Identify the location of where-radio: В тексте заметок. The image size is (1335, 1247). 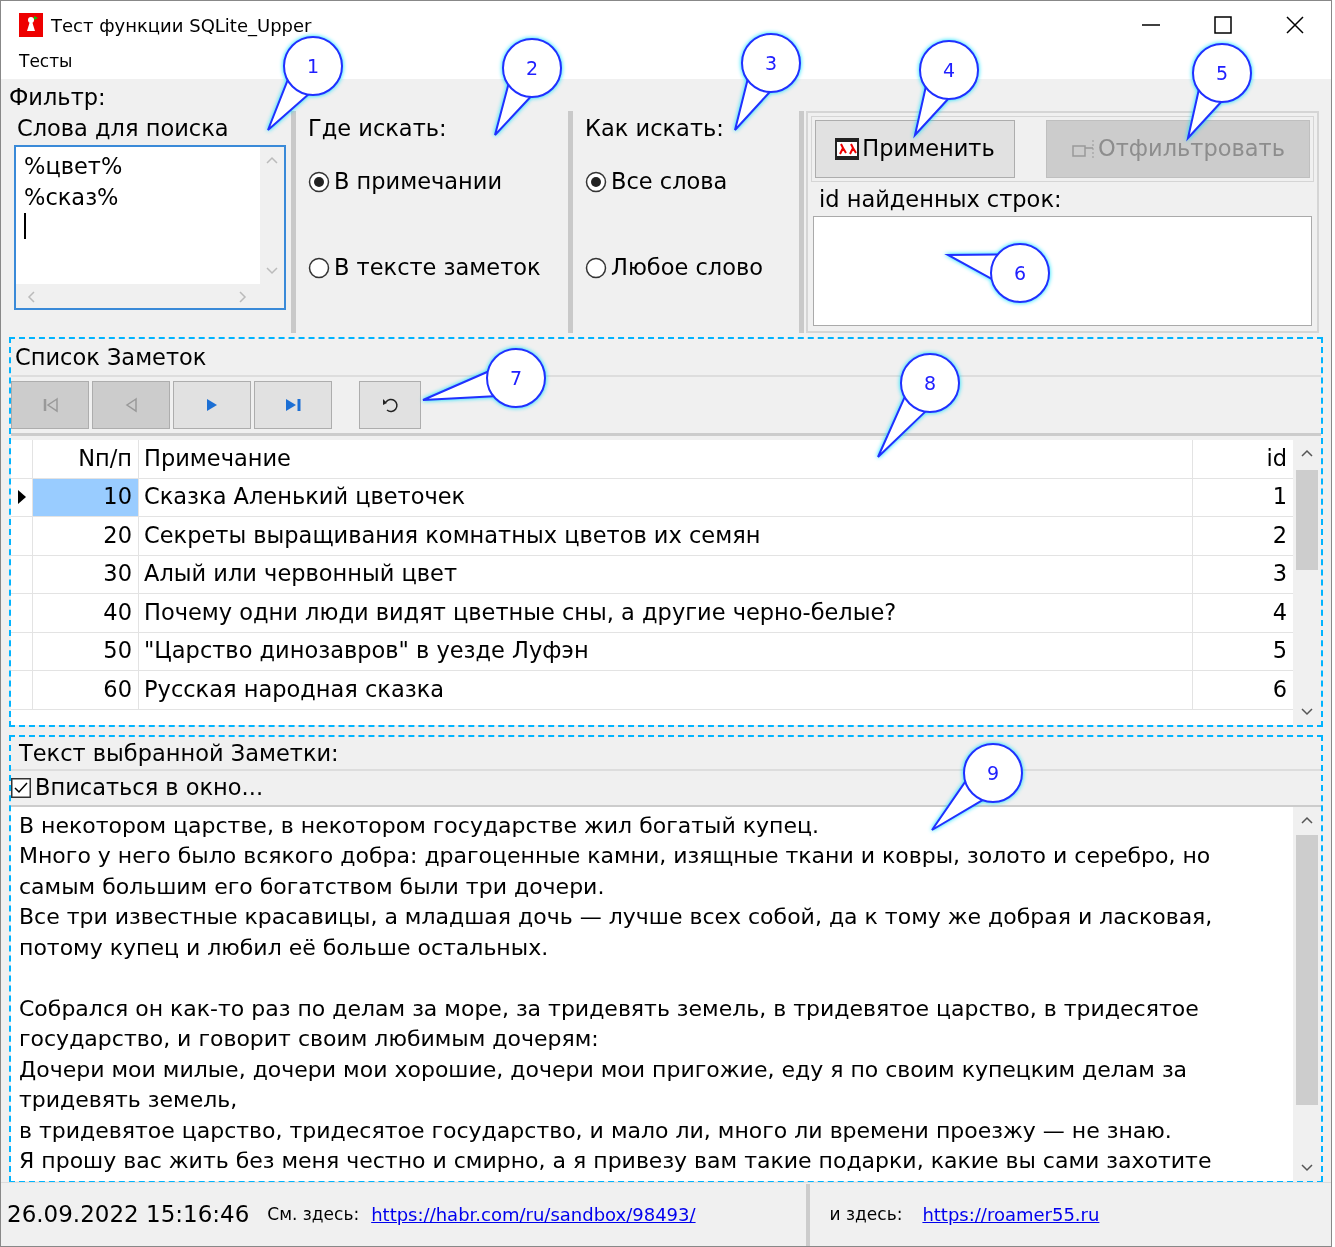
(437, 267).